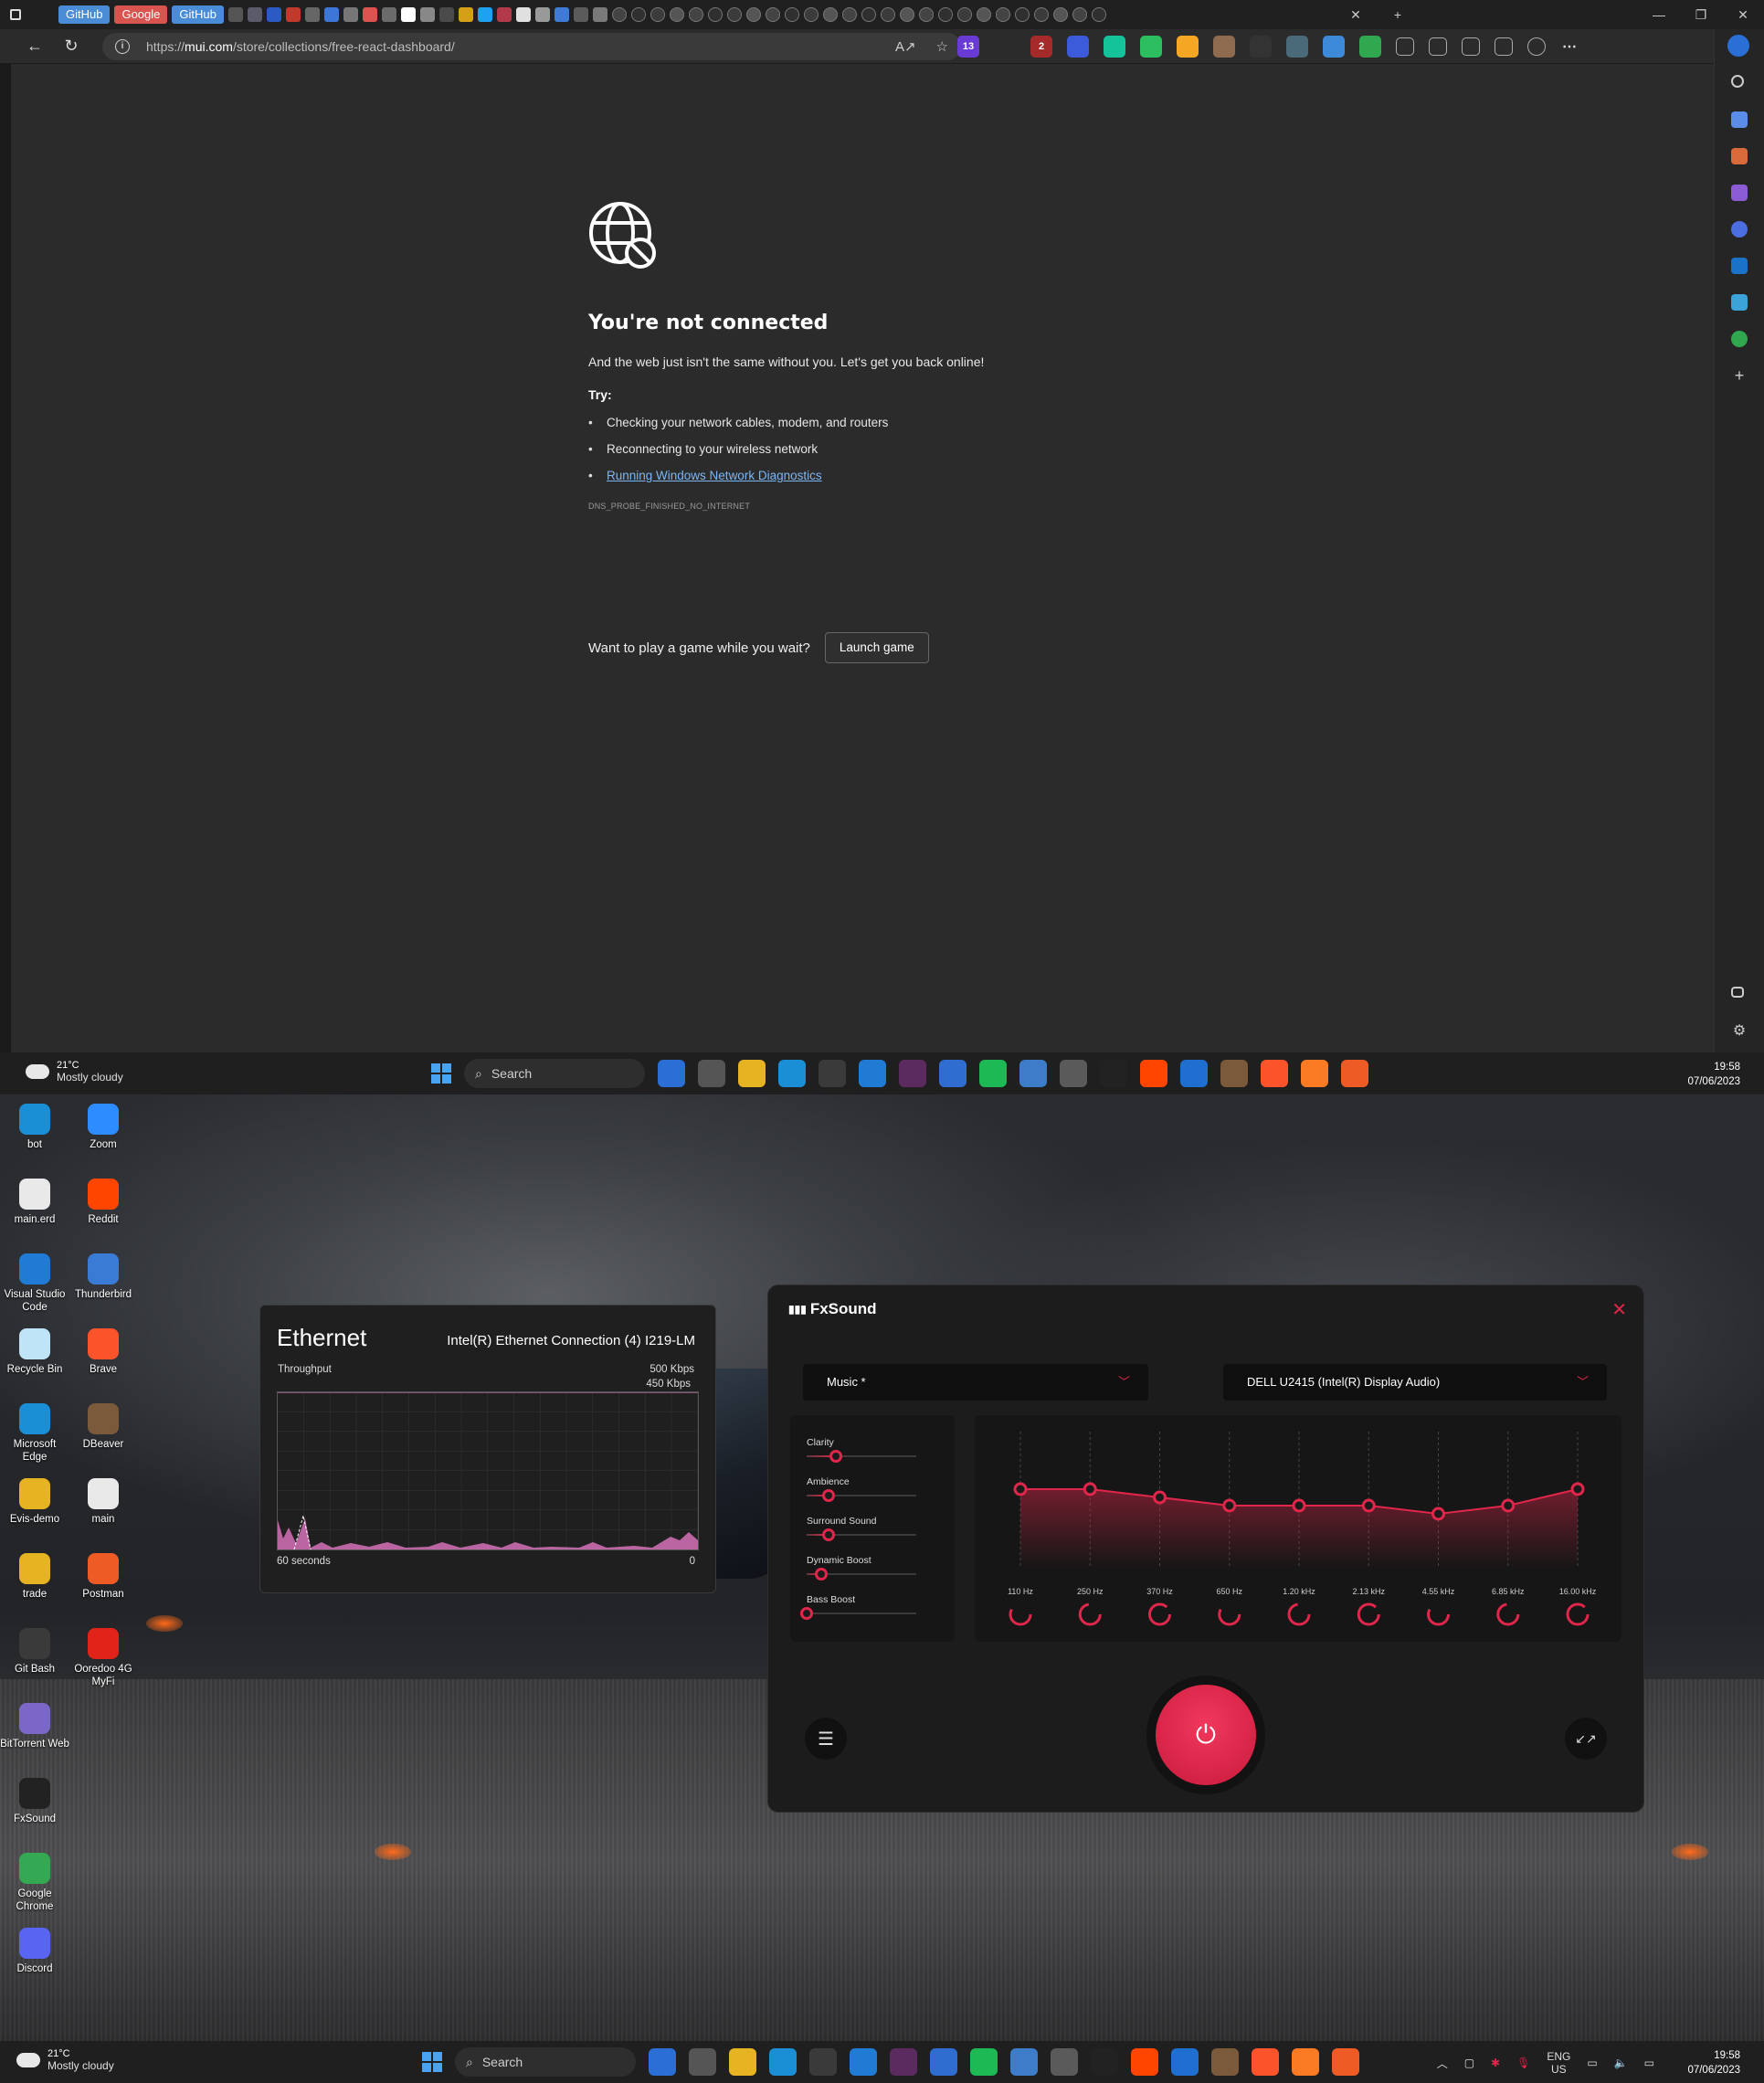 This screenshot has width=1764, height=2083. I want to click on app-store-icon, so click(953, 1074).